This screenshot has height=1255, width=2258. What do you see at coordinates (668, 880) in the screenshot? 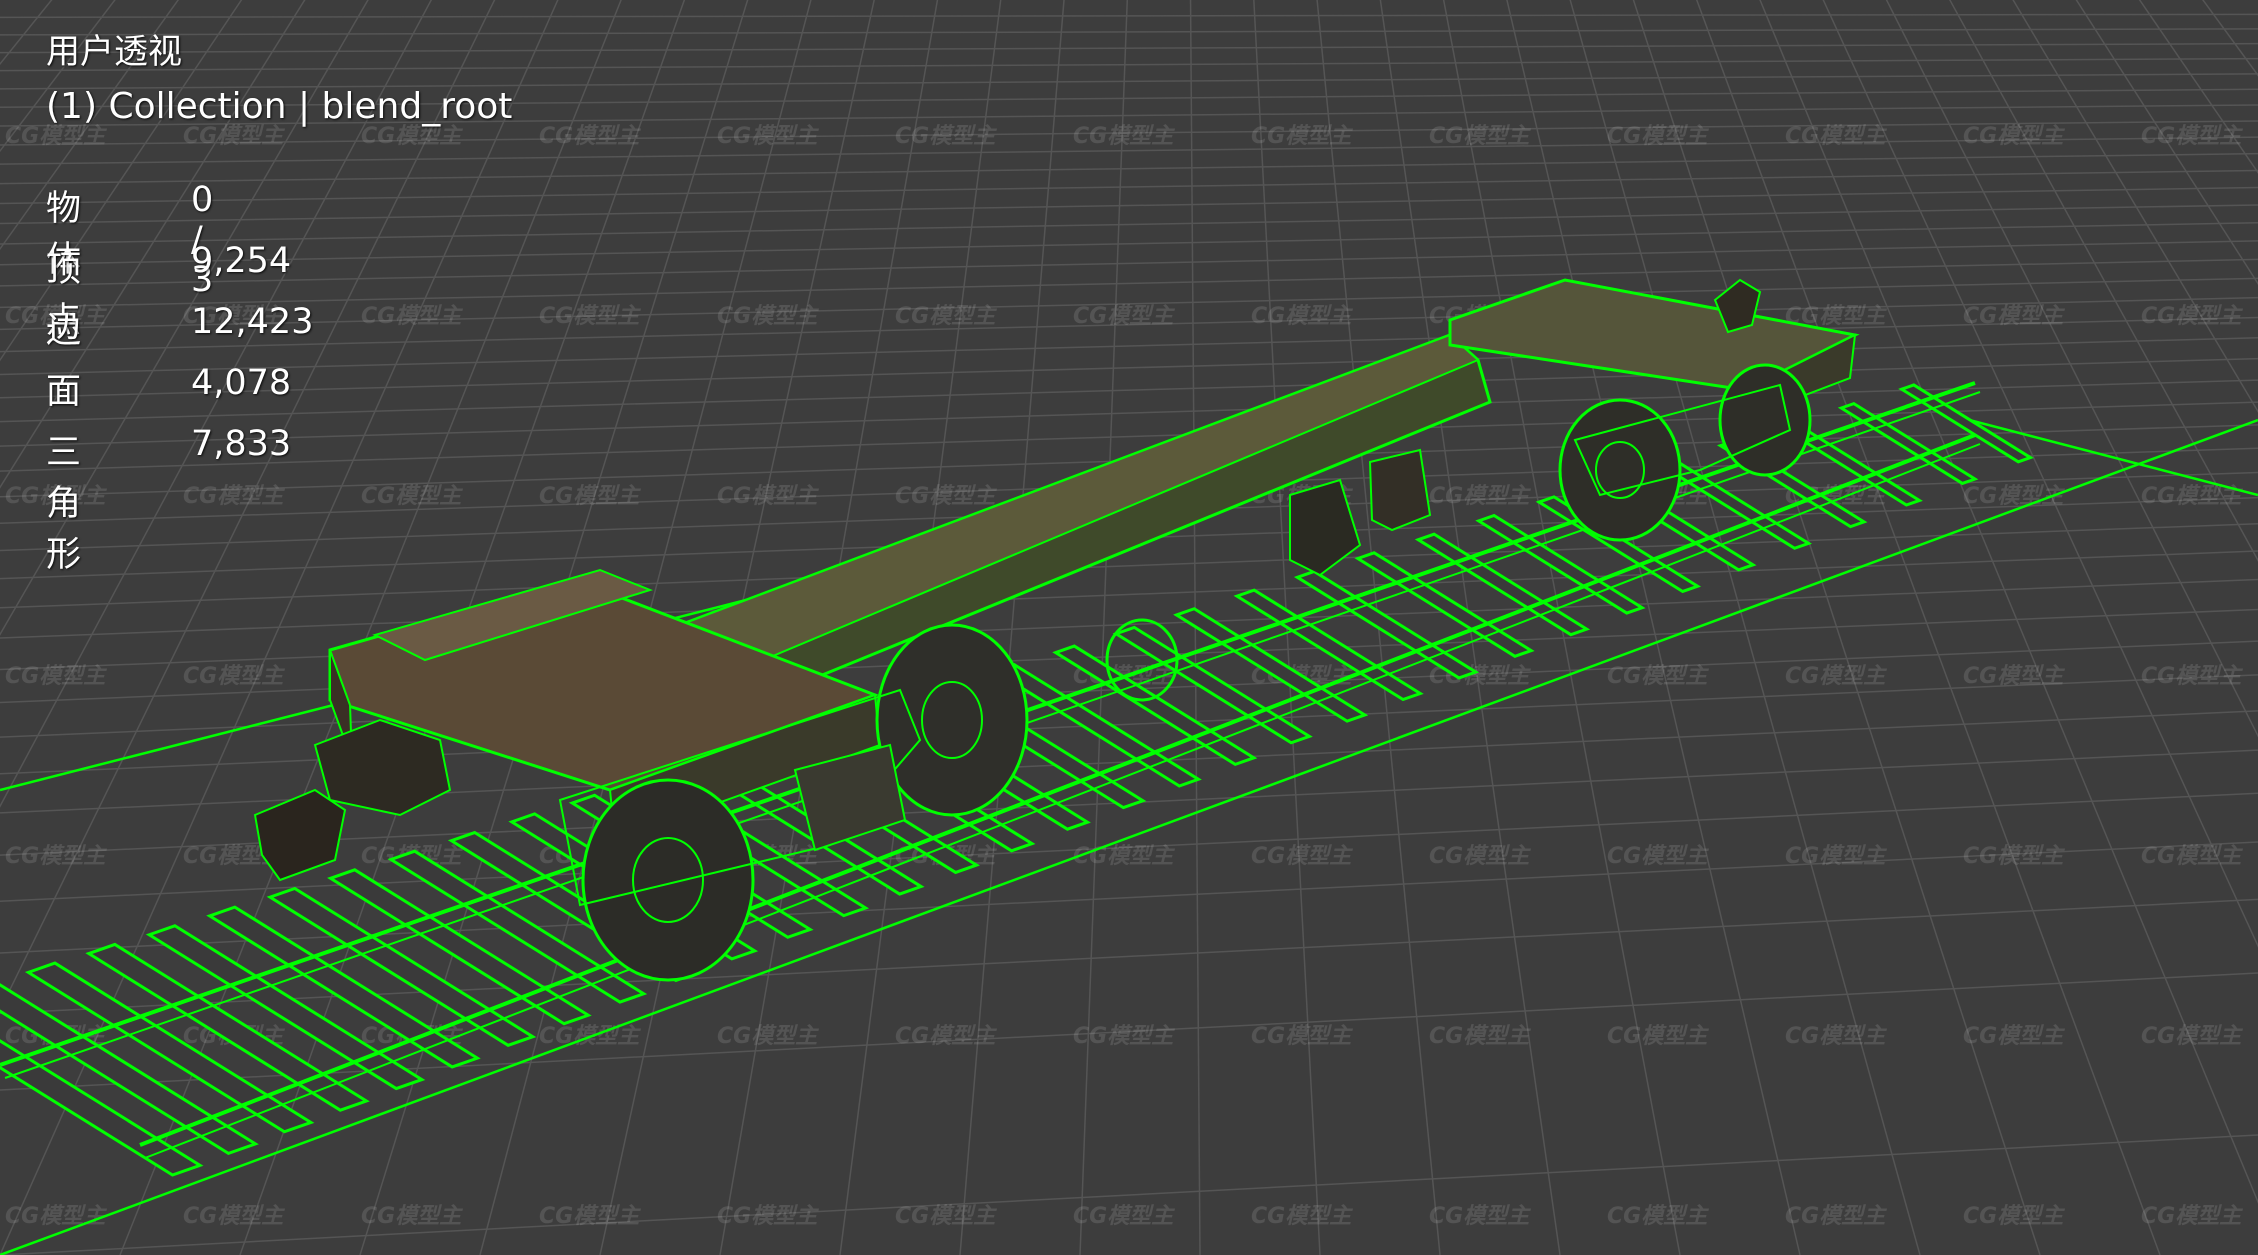
I see `front-bogie-wheel-b` at bounding box center [668, 880].